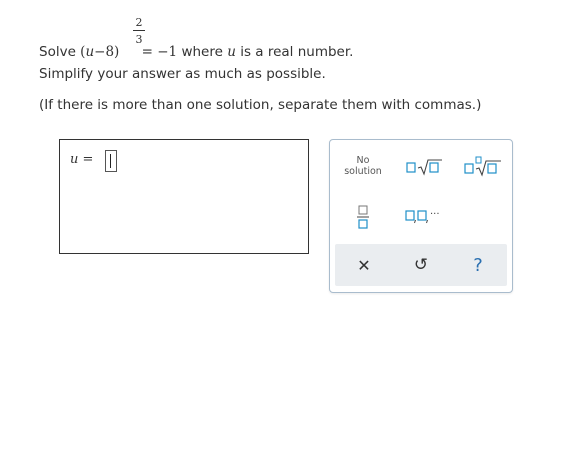 This screenshot has width=582, height=451. I want to click on answer-label: u =, so click(82, 159).